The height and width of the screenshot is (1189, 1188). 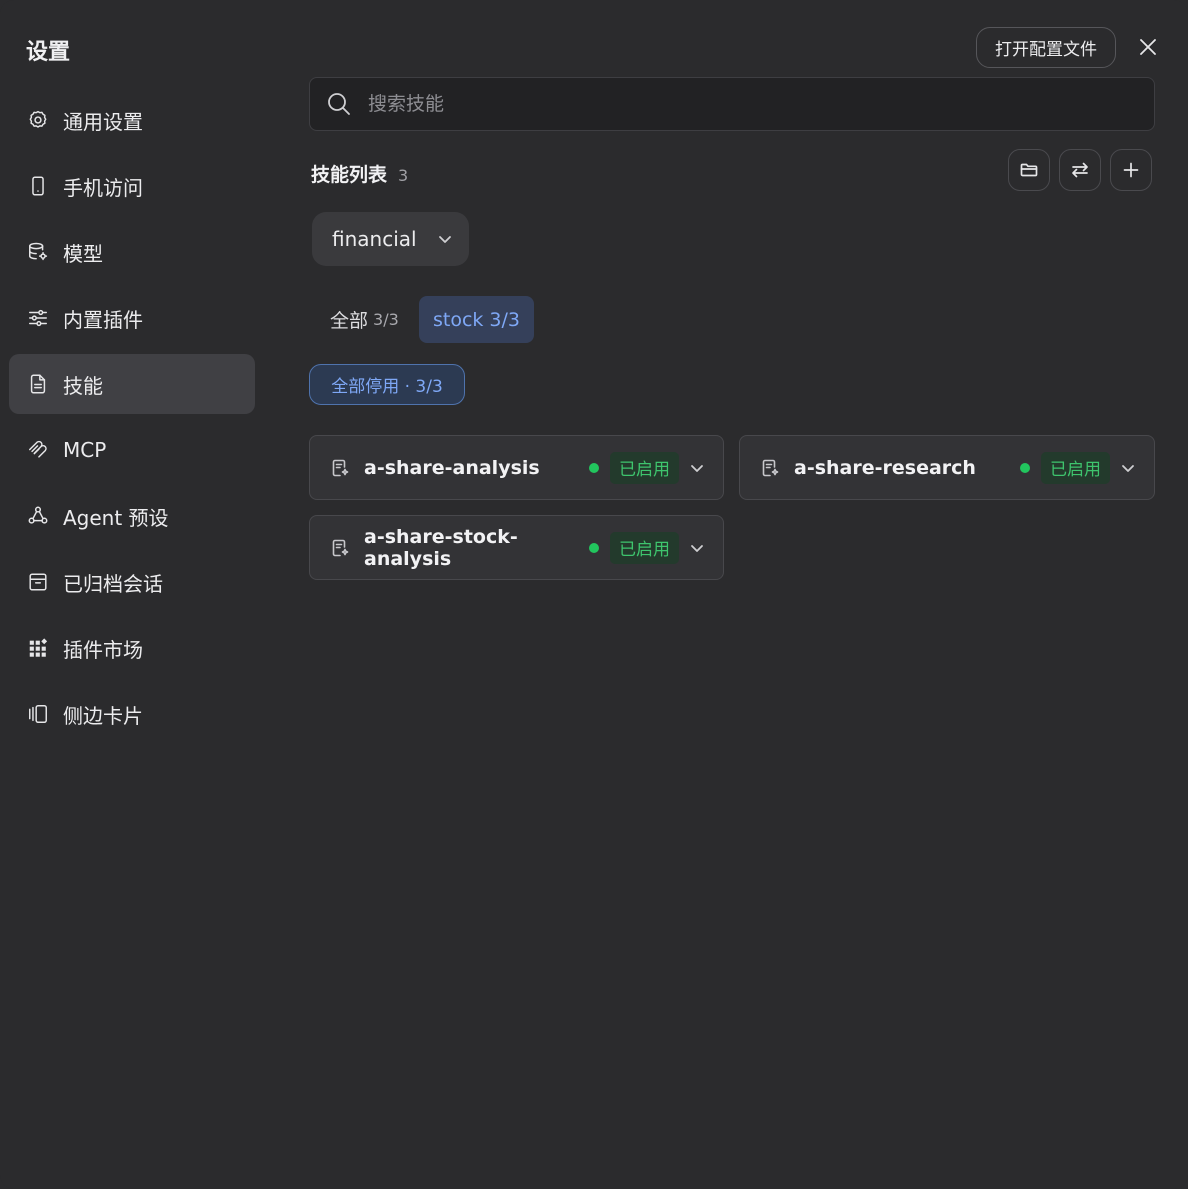 I want to click on phone-icon, so click(x=38, y=186).